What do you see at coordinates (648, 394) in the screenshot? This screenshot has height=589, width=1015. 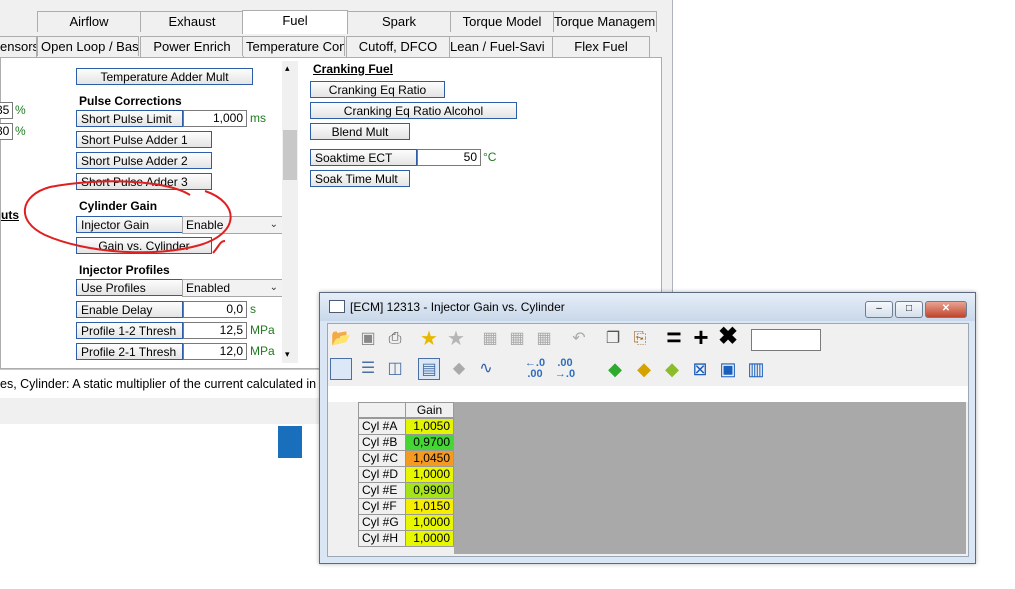 I see `toolbar-separator` at bounding box center [648, 394].